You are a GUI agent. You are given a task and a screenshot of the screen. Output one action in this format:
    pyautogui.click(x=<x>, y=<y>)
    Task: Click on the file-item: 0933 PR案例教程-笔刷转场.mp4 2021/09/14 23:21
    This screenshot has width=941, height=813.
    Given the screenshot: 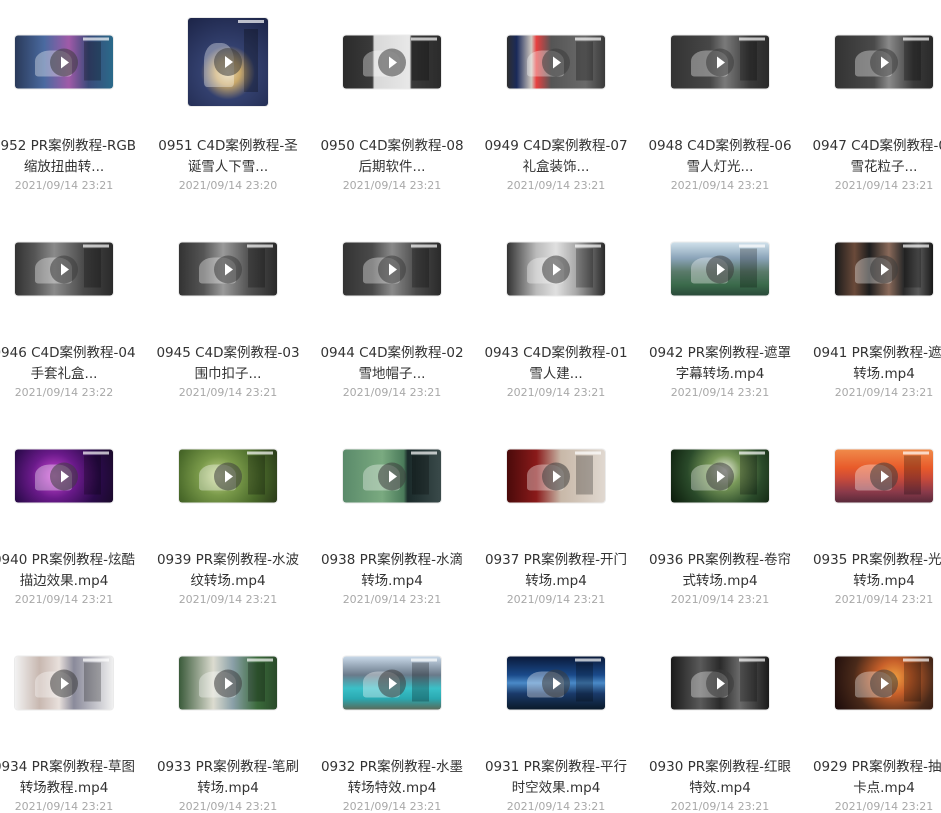 What is the action you would take?
    pyautogui.click(x=228, y=723)
    